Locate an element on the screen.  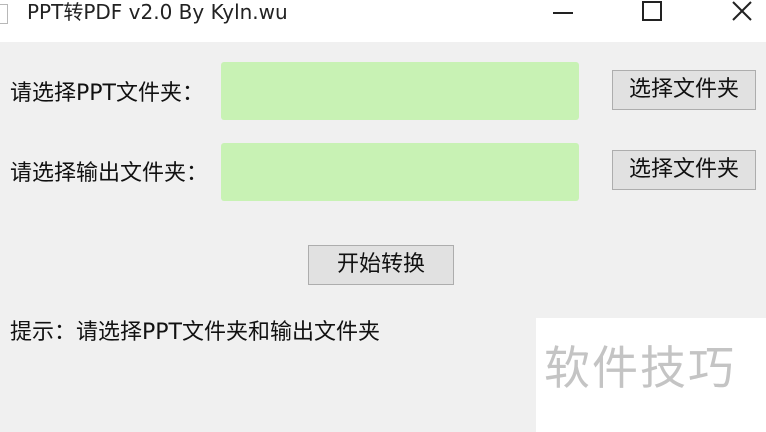
title-bar: PPT转PDF v2.0 By Kyln.wu is located at coordinates (383, 21).